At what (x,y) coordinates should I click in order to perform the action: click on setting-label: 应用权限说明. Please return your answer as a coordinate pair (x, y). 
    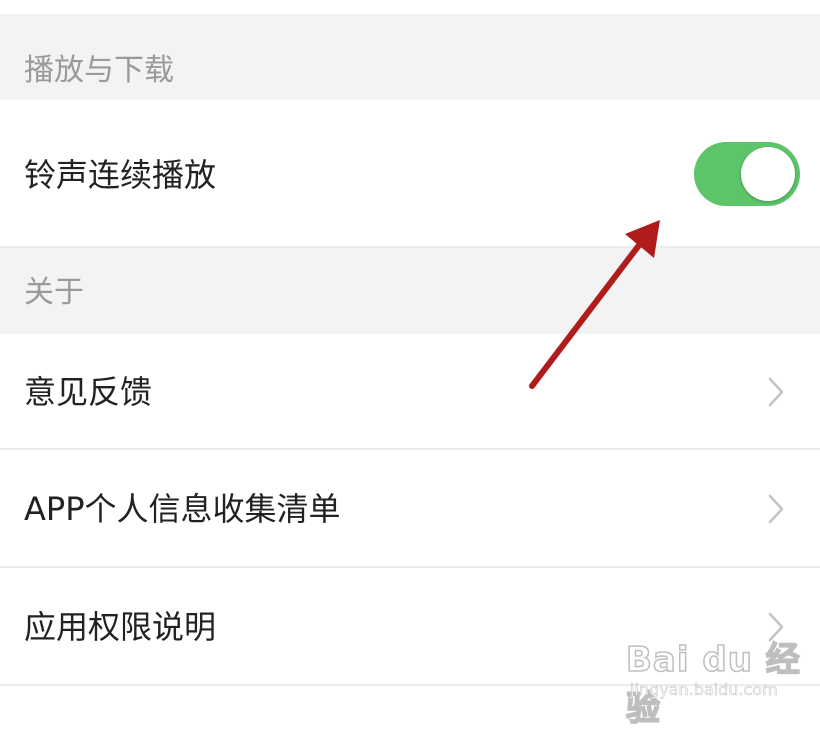
    Looking at the image, I should click on (120, 627).